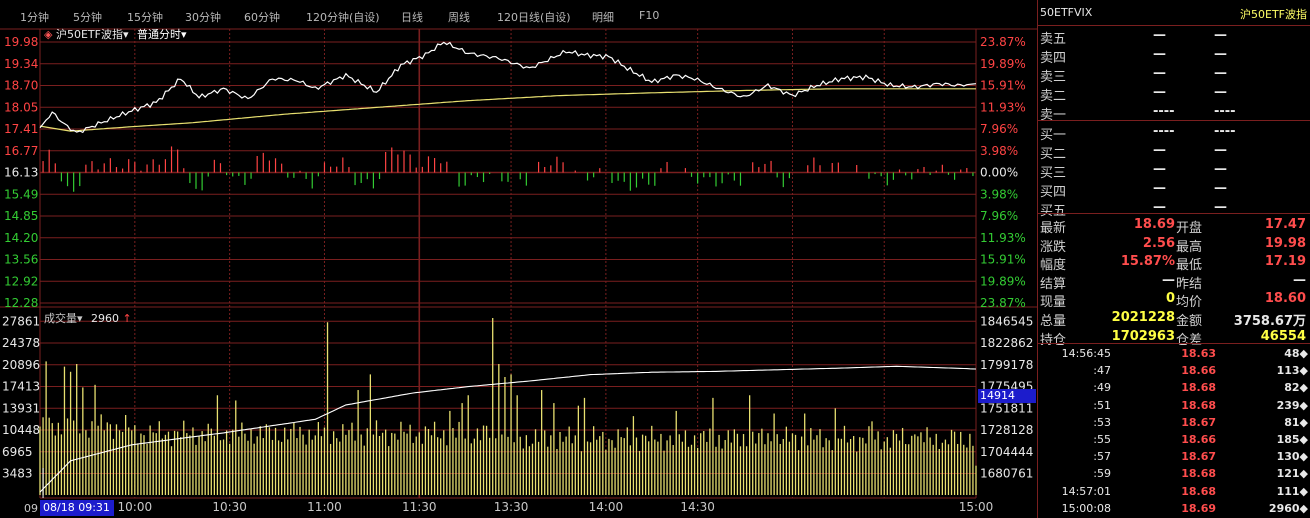 Image resolution: width=1310 pixels, height=518 pixels. Describe the element at coordinates (1189, 321) in the screenshot. I see `stat-label: 金额` at that location.